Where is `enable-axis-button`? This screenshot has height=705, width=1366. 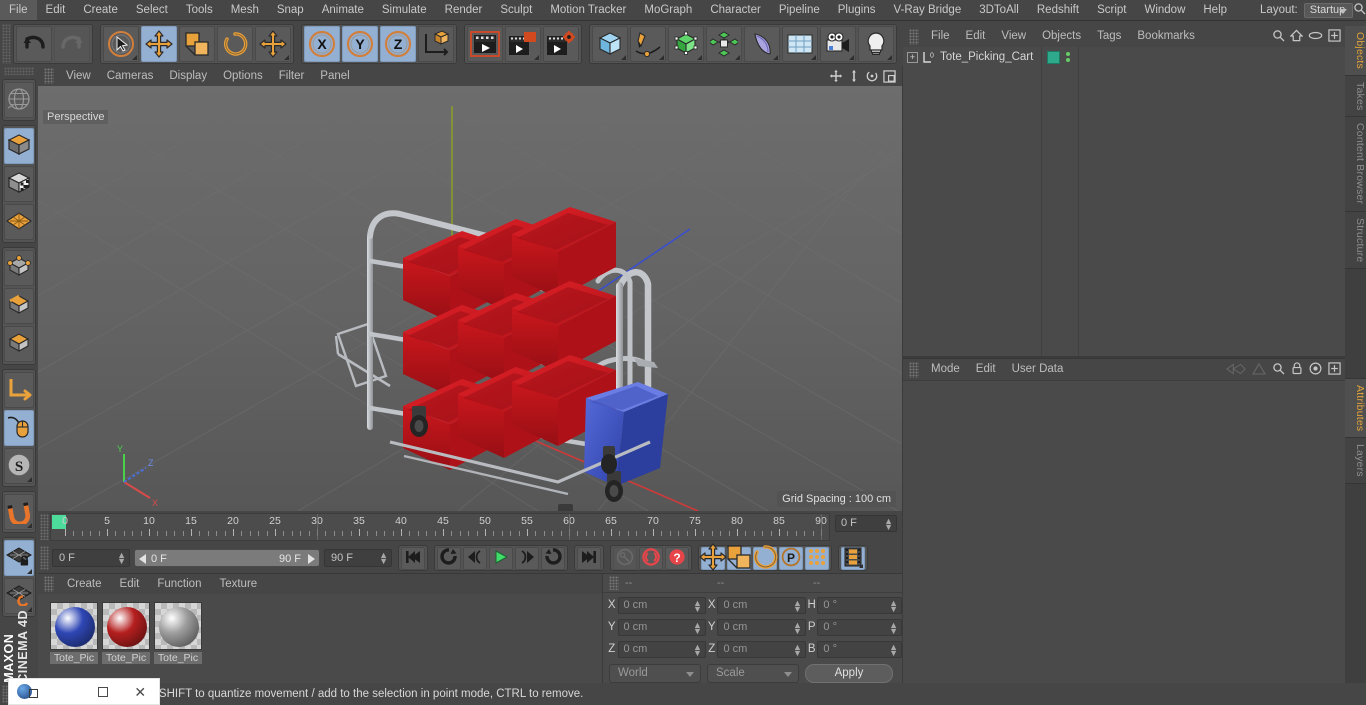 enable-axis-button is located at coordinates (19, 390).